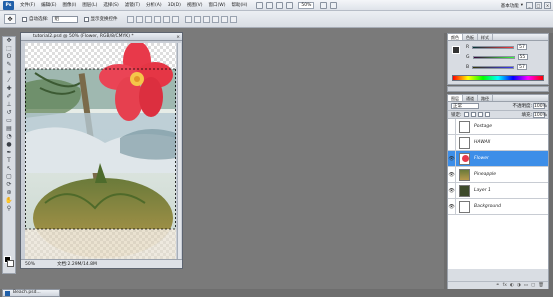  I want to click on menu-select: 选择(S), so click(110, 5).